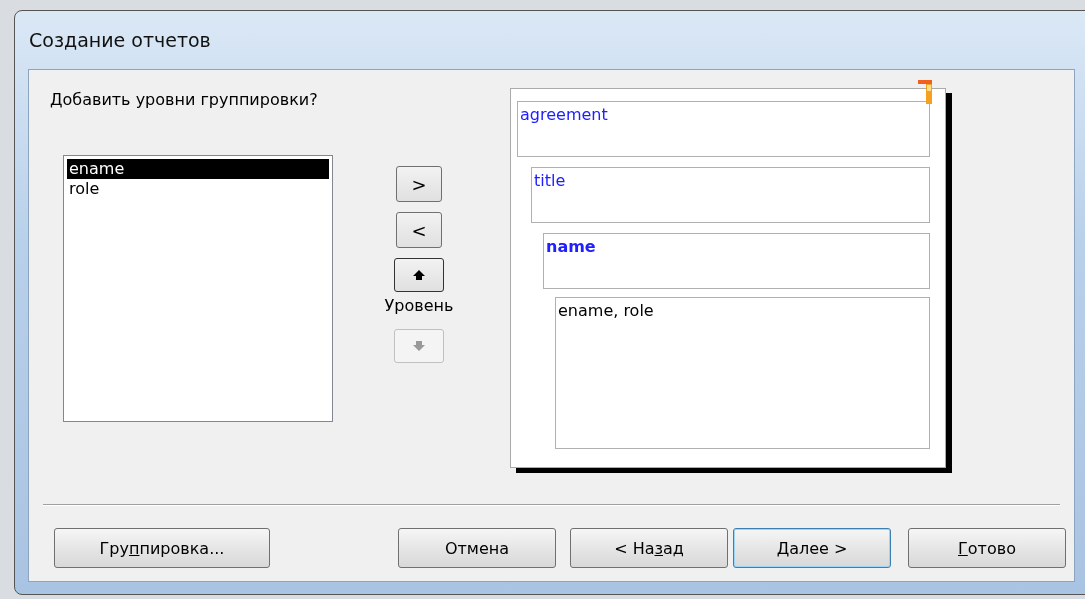 This screenshot has width=1085, height=599. I want to click on move-button: >, so click(419, 184).